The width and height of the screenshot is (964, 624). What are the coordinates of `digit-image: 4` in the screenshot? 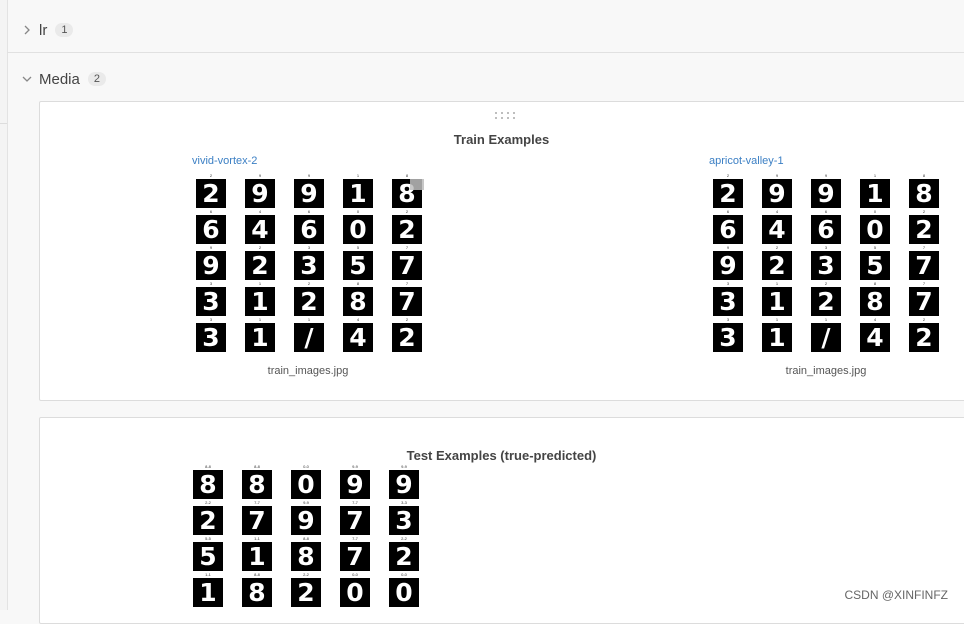 It's located at (777, 229).